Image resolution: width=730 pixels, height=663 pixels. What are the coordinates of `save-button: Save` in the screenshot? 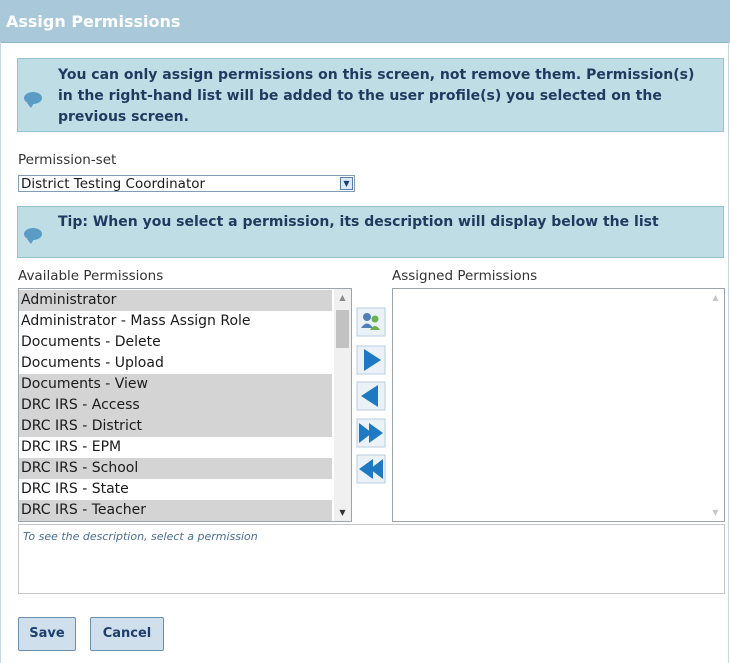 It's located at (47, 634).